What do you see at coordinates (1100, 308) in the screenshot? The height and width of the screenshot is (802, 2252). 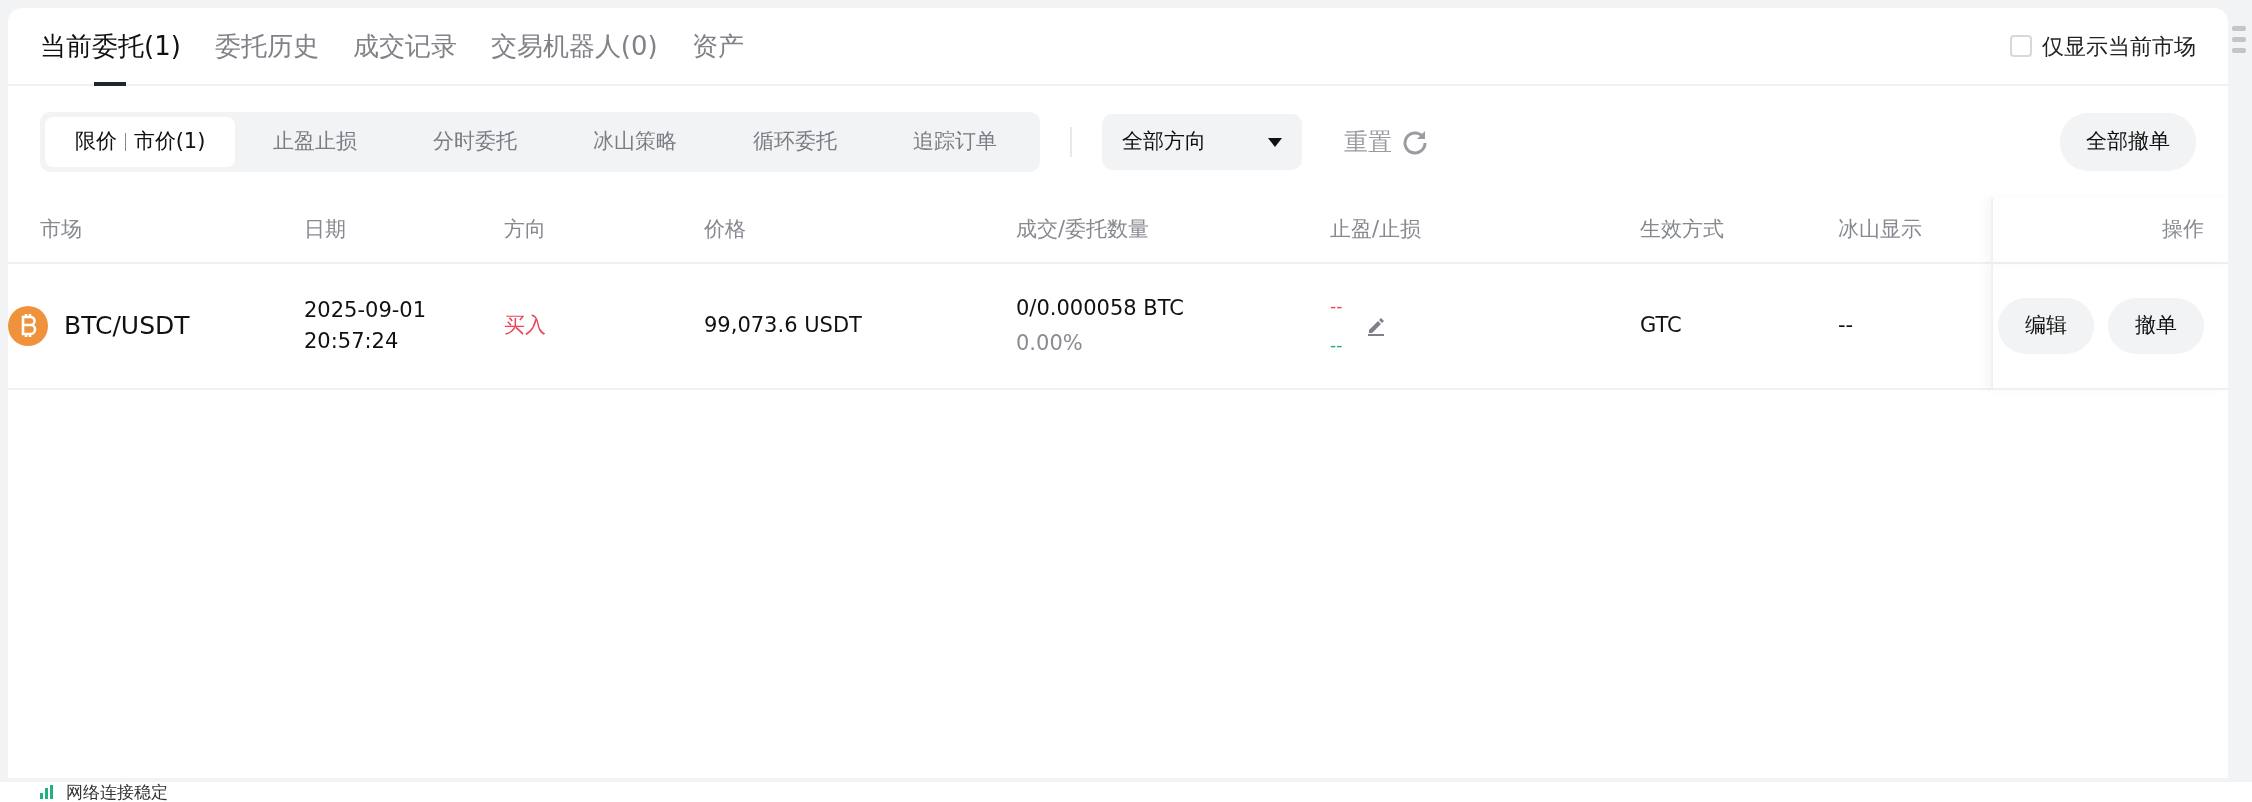 I see `quantity-text: 0/0.000058 BTC` at bounding box center [1100, 308].